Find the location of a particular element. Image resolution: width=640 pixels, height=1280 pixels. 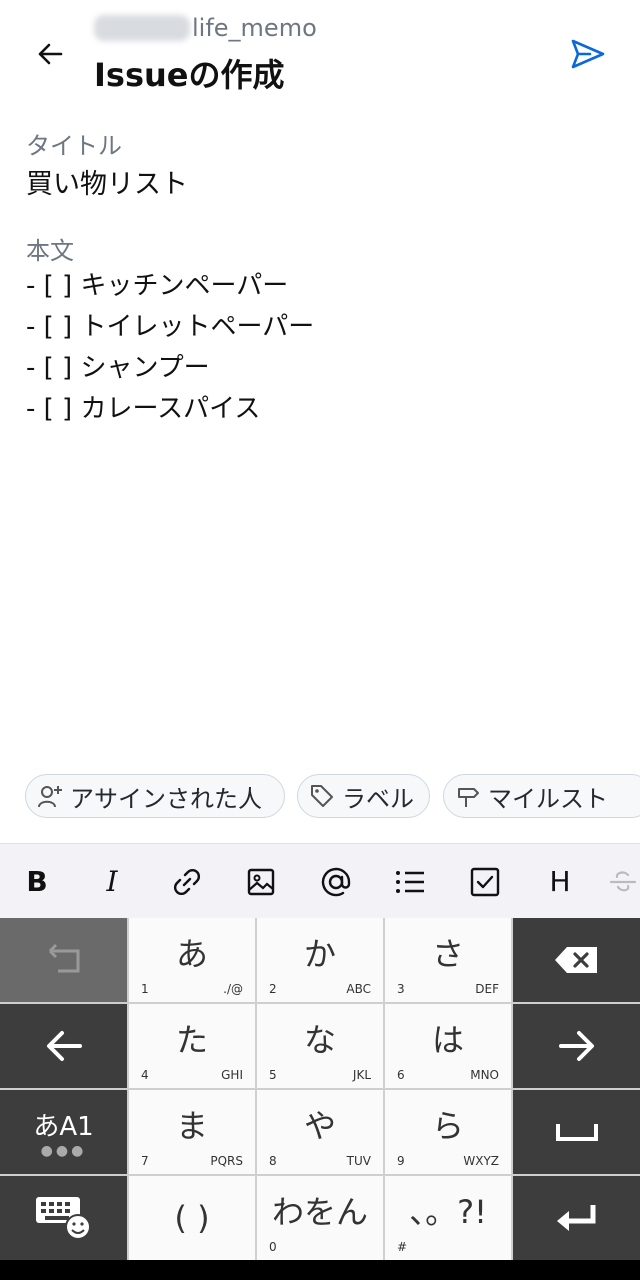

kana-key-ka: か 2 ABC is located at coordinates (320, 960).